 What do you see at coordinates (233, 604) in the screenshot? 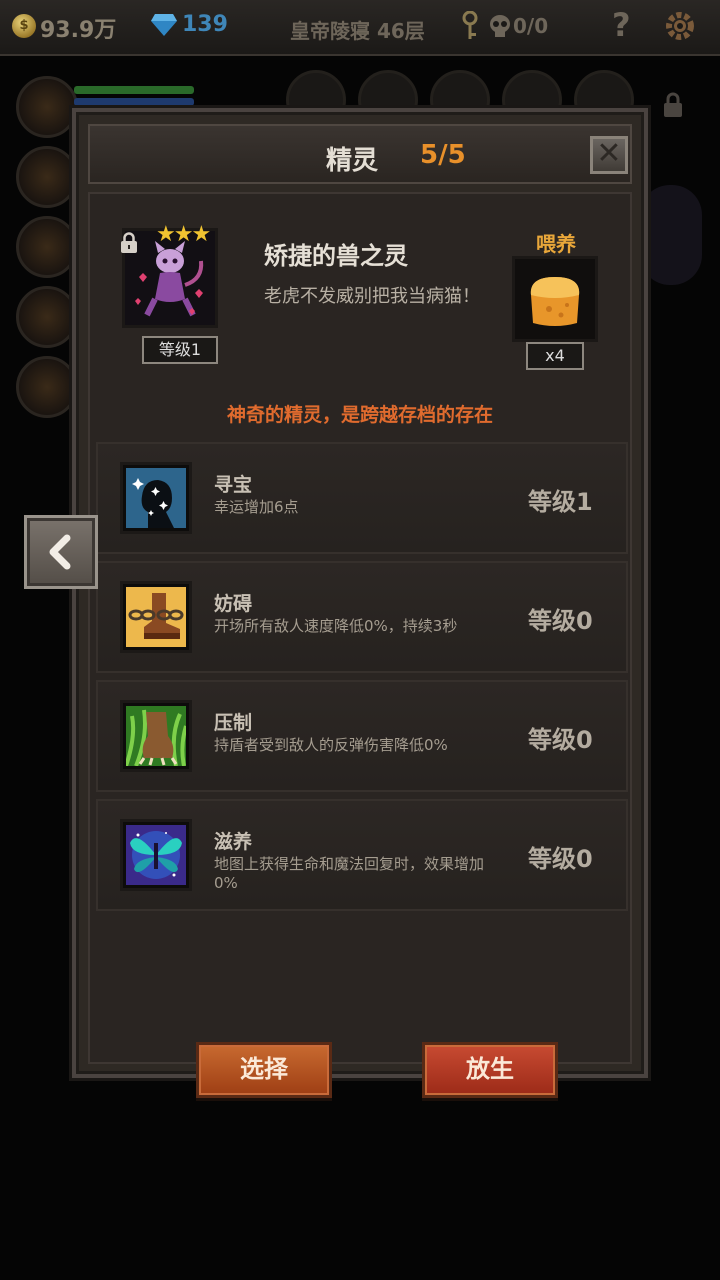
I see `skill-name: 妨碍` at bounding box center [233, 604].